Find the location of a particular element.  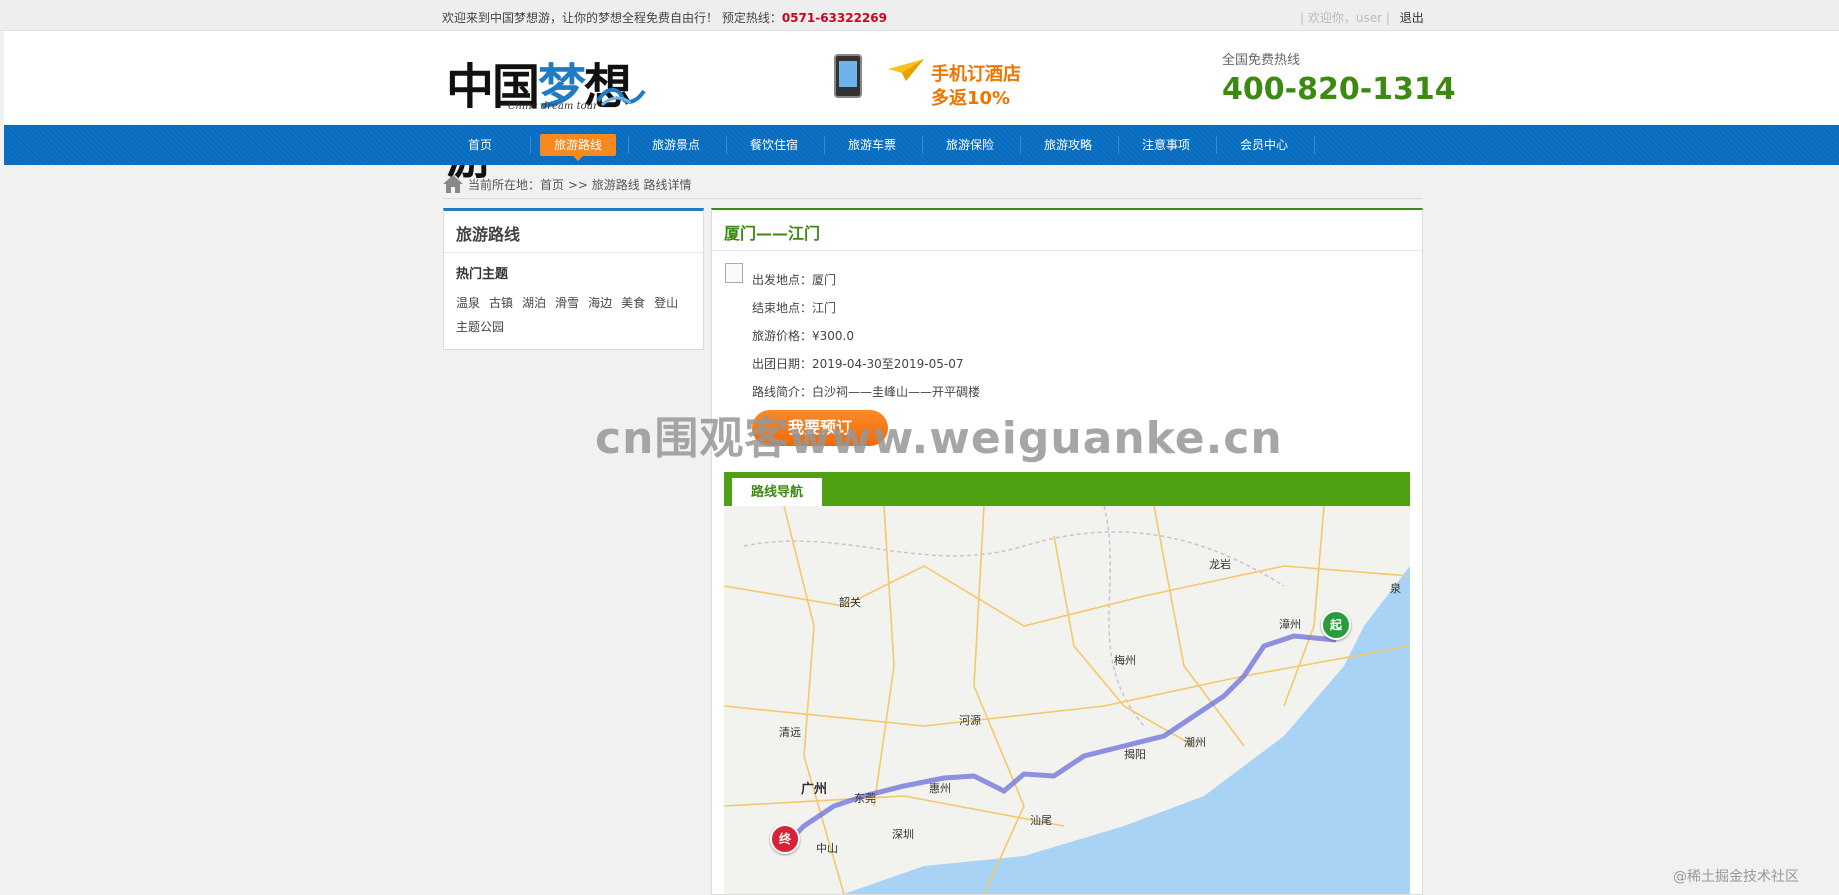

nav-item-home: 首页 is located at coordinates (480, 145).